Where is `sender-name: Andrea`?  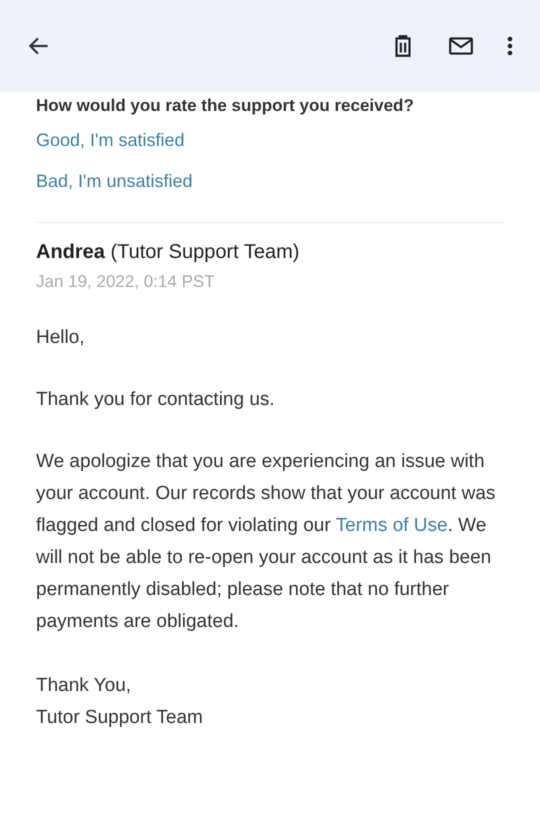
sender-name: Andrea is located at coordinates (70, 252).